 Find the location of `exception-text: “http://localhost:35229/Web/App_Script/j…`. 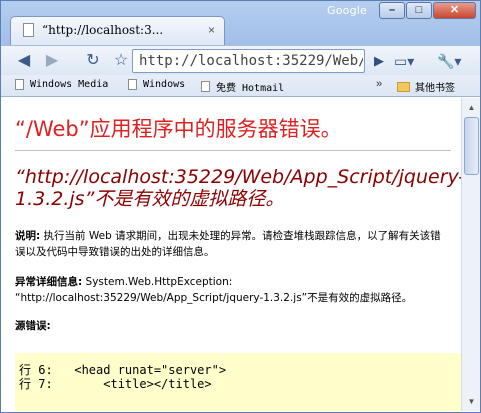

exception-text: “http://localhost:35229/Web/App_Script/j… is located at coordinates (214, 298).